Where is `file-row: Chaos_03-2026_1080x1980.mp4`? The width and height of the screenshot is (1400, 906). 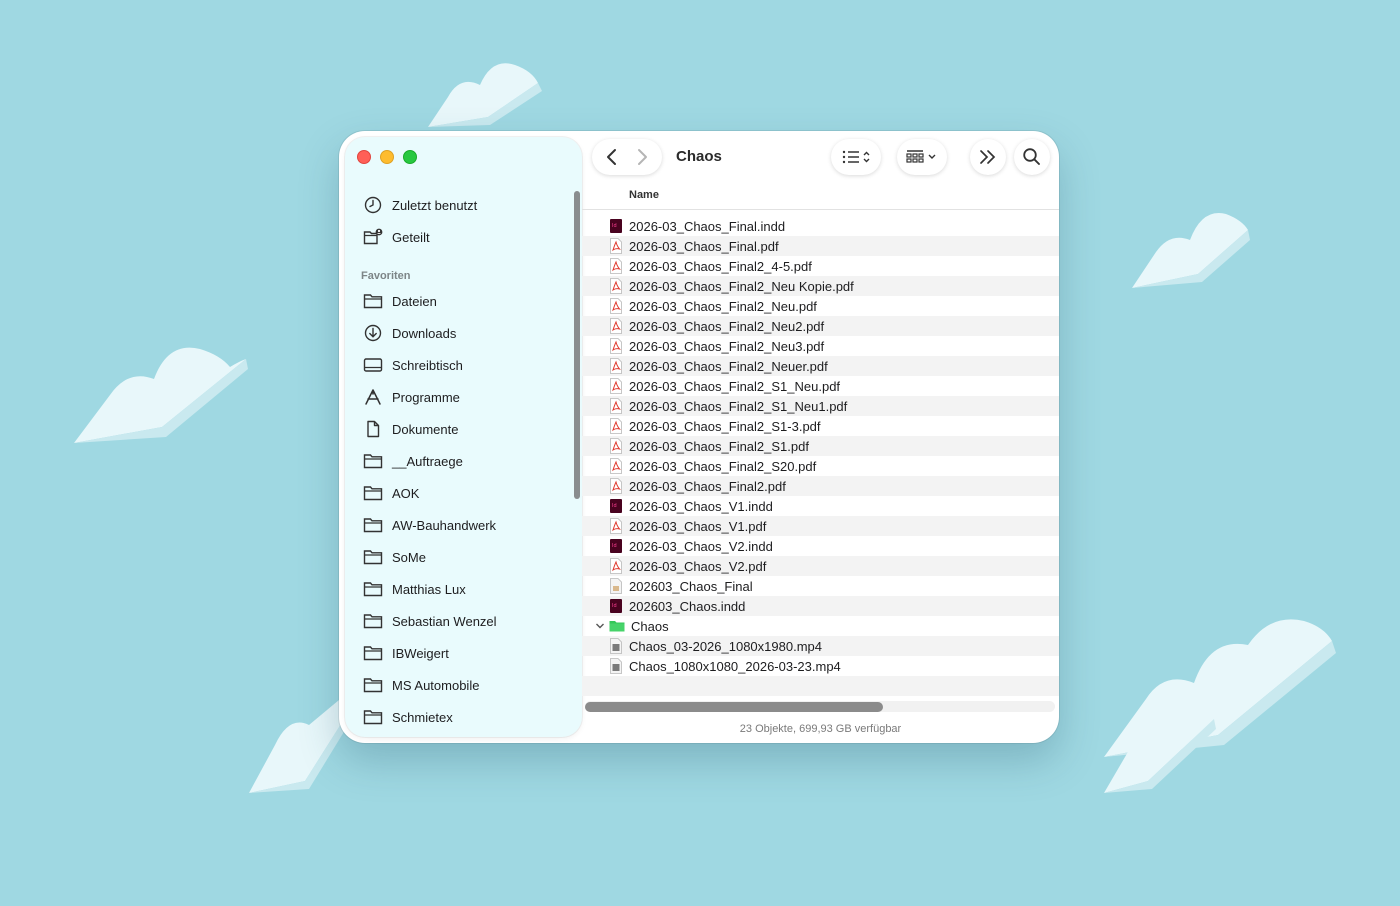
file-row: Chaos_03-2026_1080x1980.mp4 is located at coordinates (820, 646).